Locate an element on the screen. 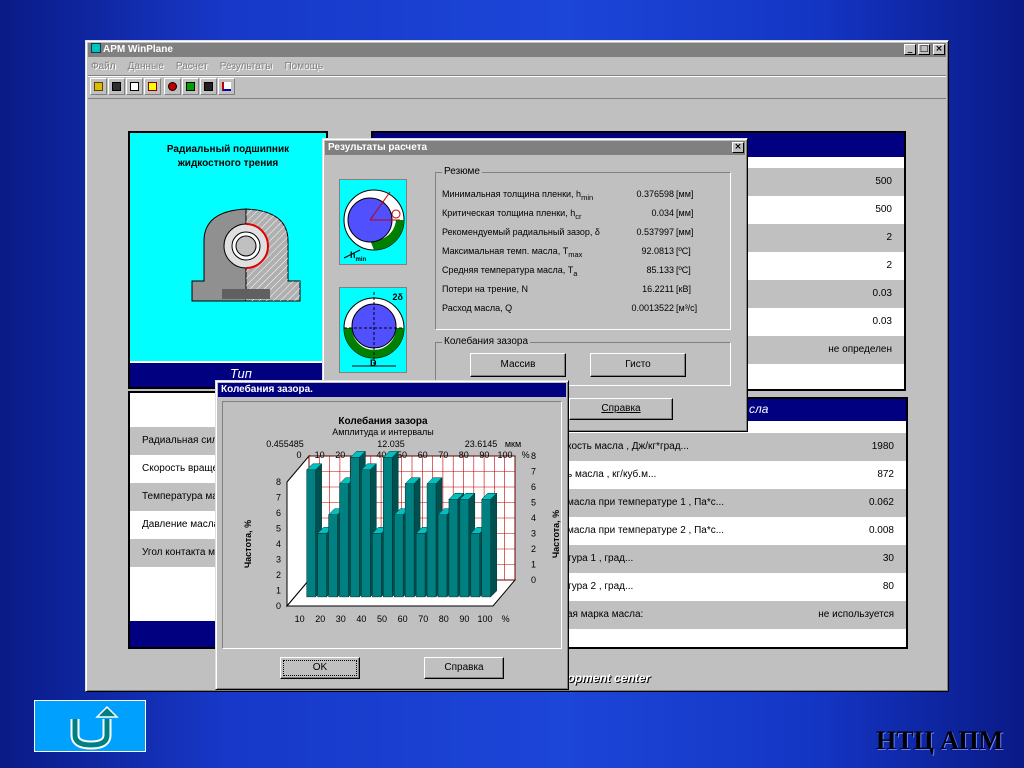 This screenshot has width=1024, height=768. top-value-label: 23.6145 is located at coordinates (481, 444).